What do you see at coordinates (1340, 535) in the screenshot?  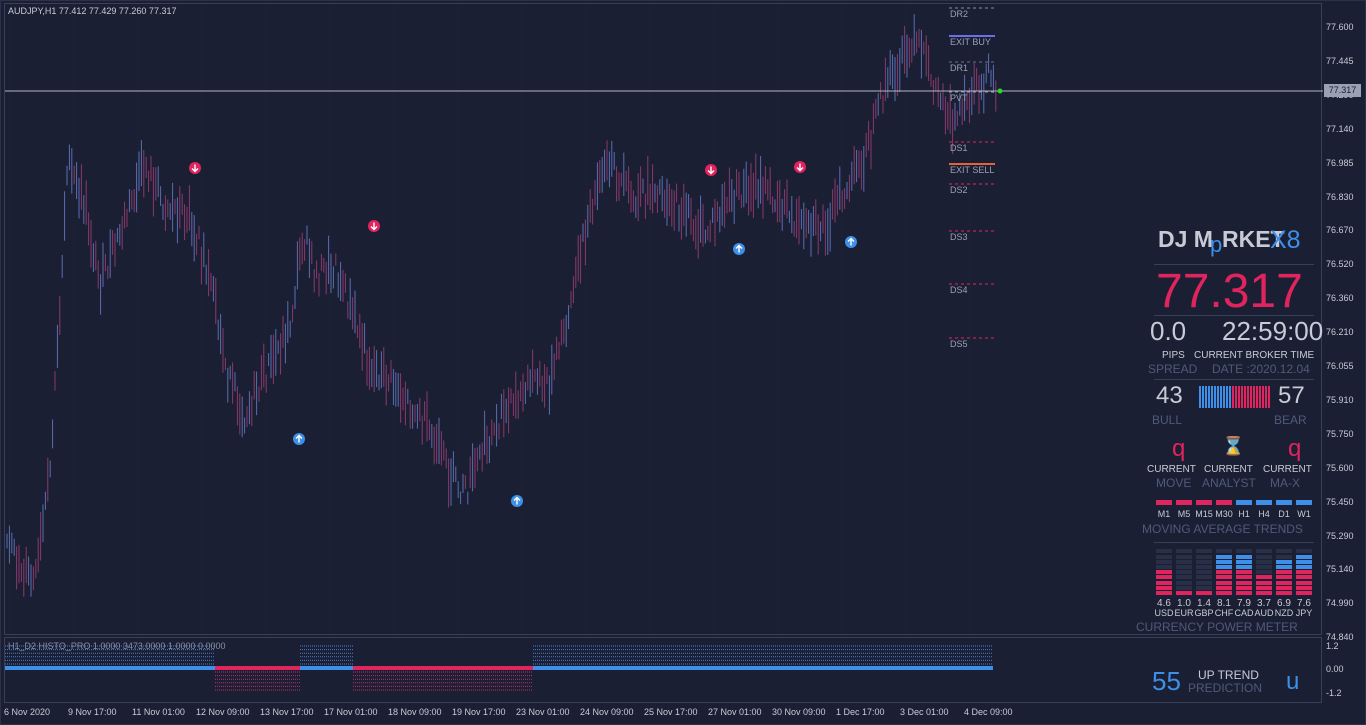 I see `price-axis-label: 75.290` at bounding box center [1340, 535].